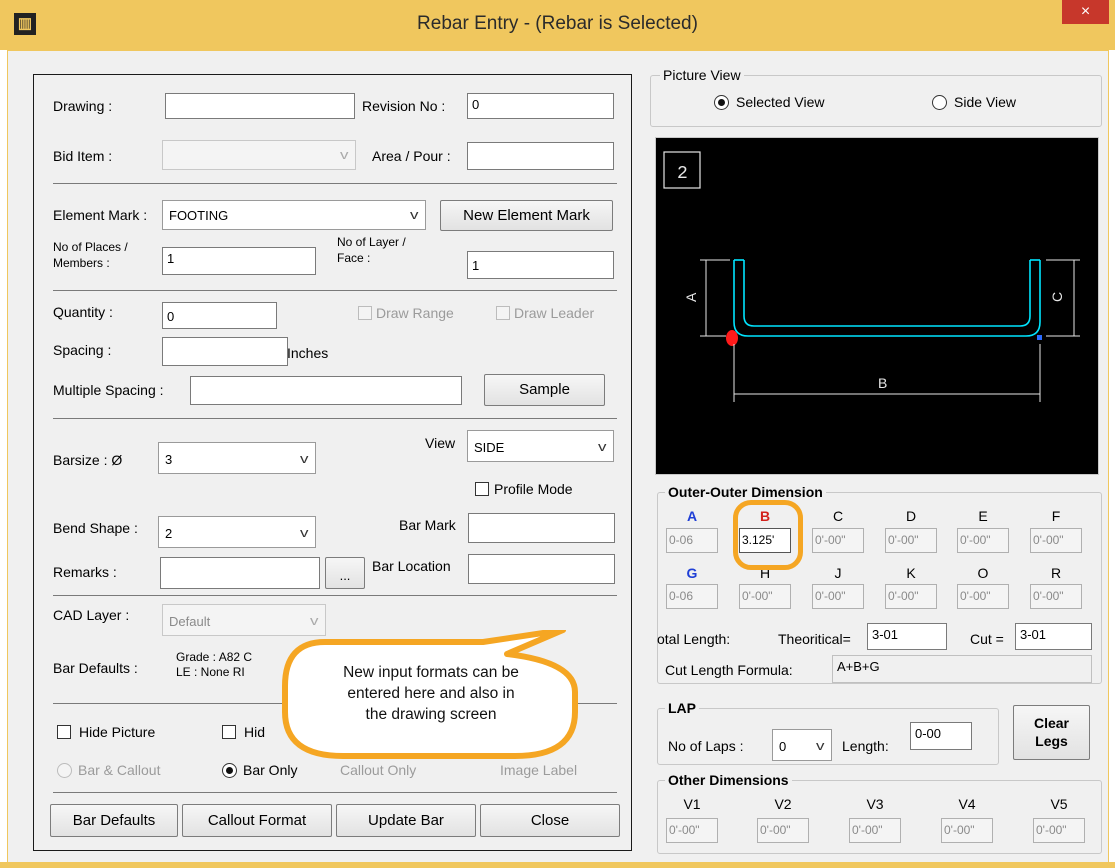 The height and width of the screenshot is (868, 1115). Describe the element at coordinates (721, 102) in the screenshot. I see `selected-view-radio` at that location.